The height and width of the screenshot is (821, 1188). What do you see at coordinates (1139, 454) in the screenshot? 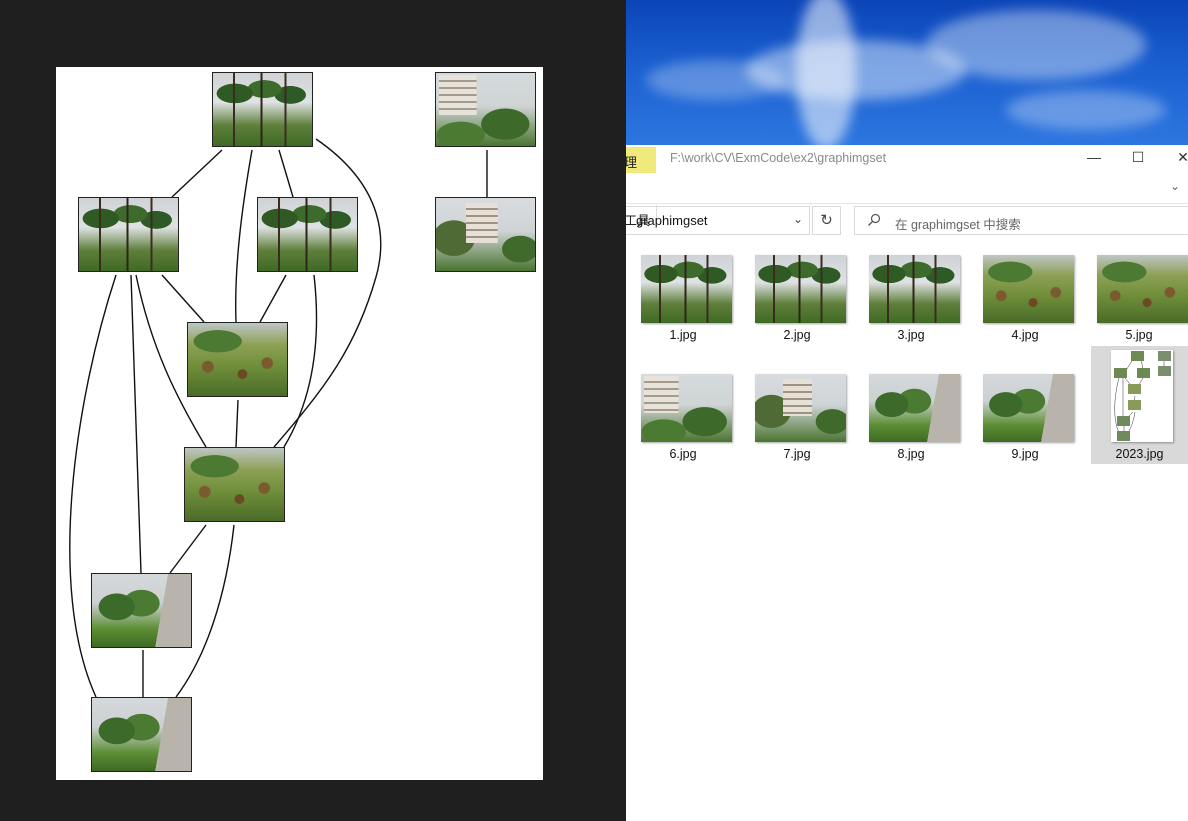
I see `file-name: 2023.jpg` at bounding box center [1139, 454].